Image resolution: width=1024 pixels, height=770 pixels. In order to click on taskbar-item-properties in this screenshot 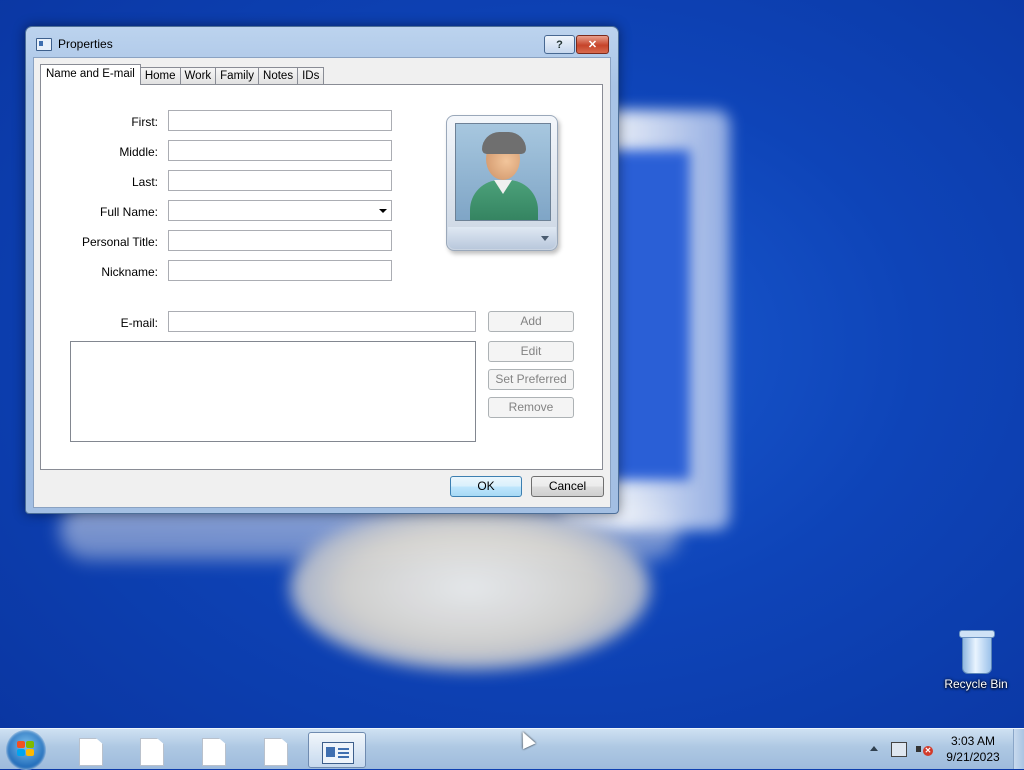, I will do `click(337, 750)`.